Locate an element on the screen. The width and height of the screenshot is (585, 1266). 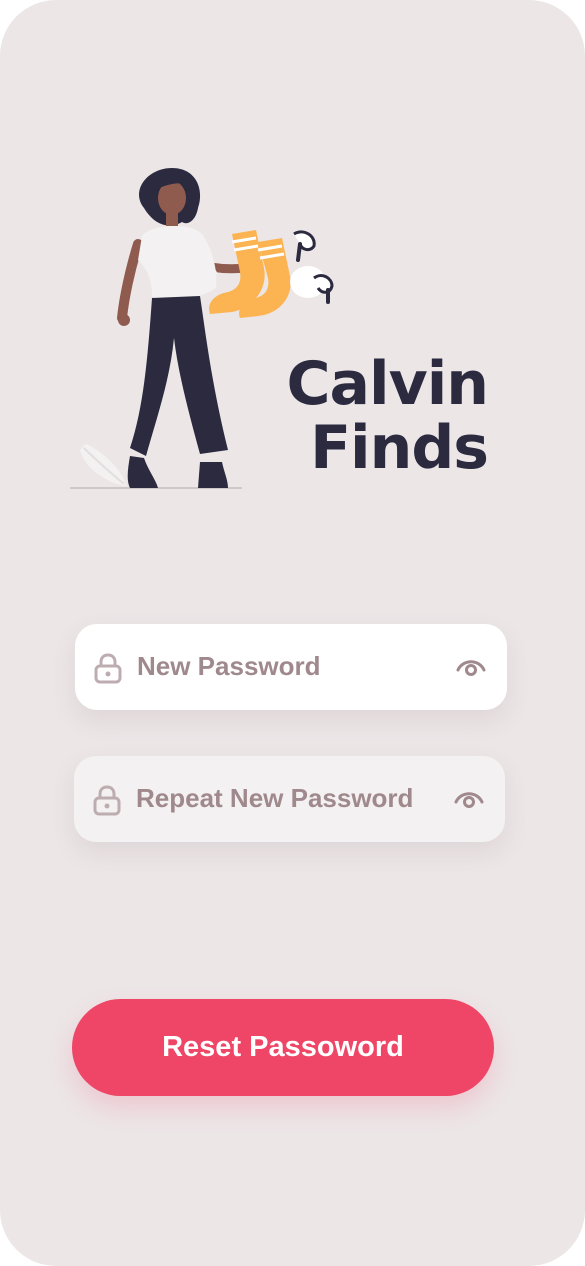
reset-password-button: Reset Passoword is located at coordinates (283, 1047).